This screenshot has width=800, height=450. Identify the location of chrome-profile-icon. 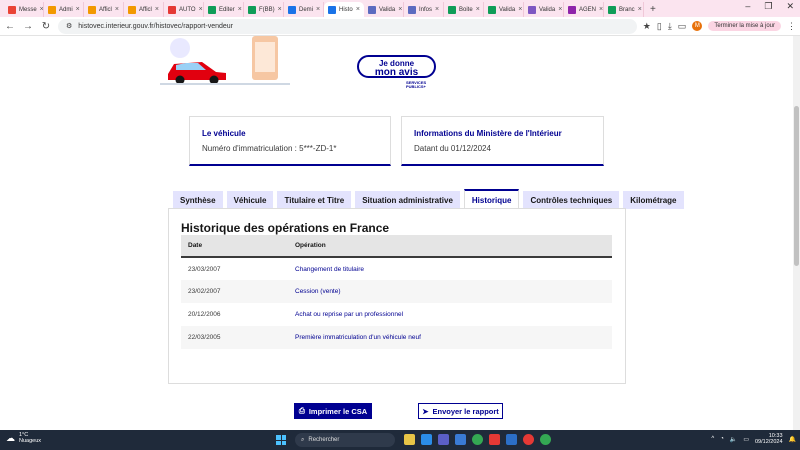
(545, 439).